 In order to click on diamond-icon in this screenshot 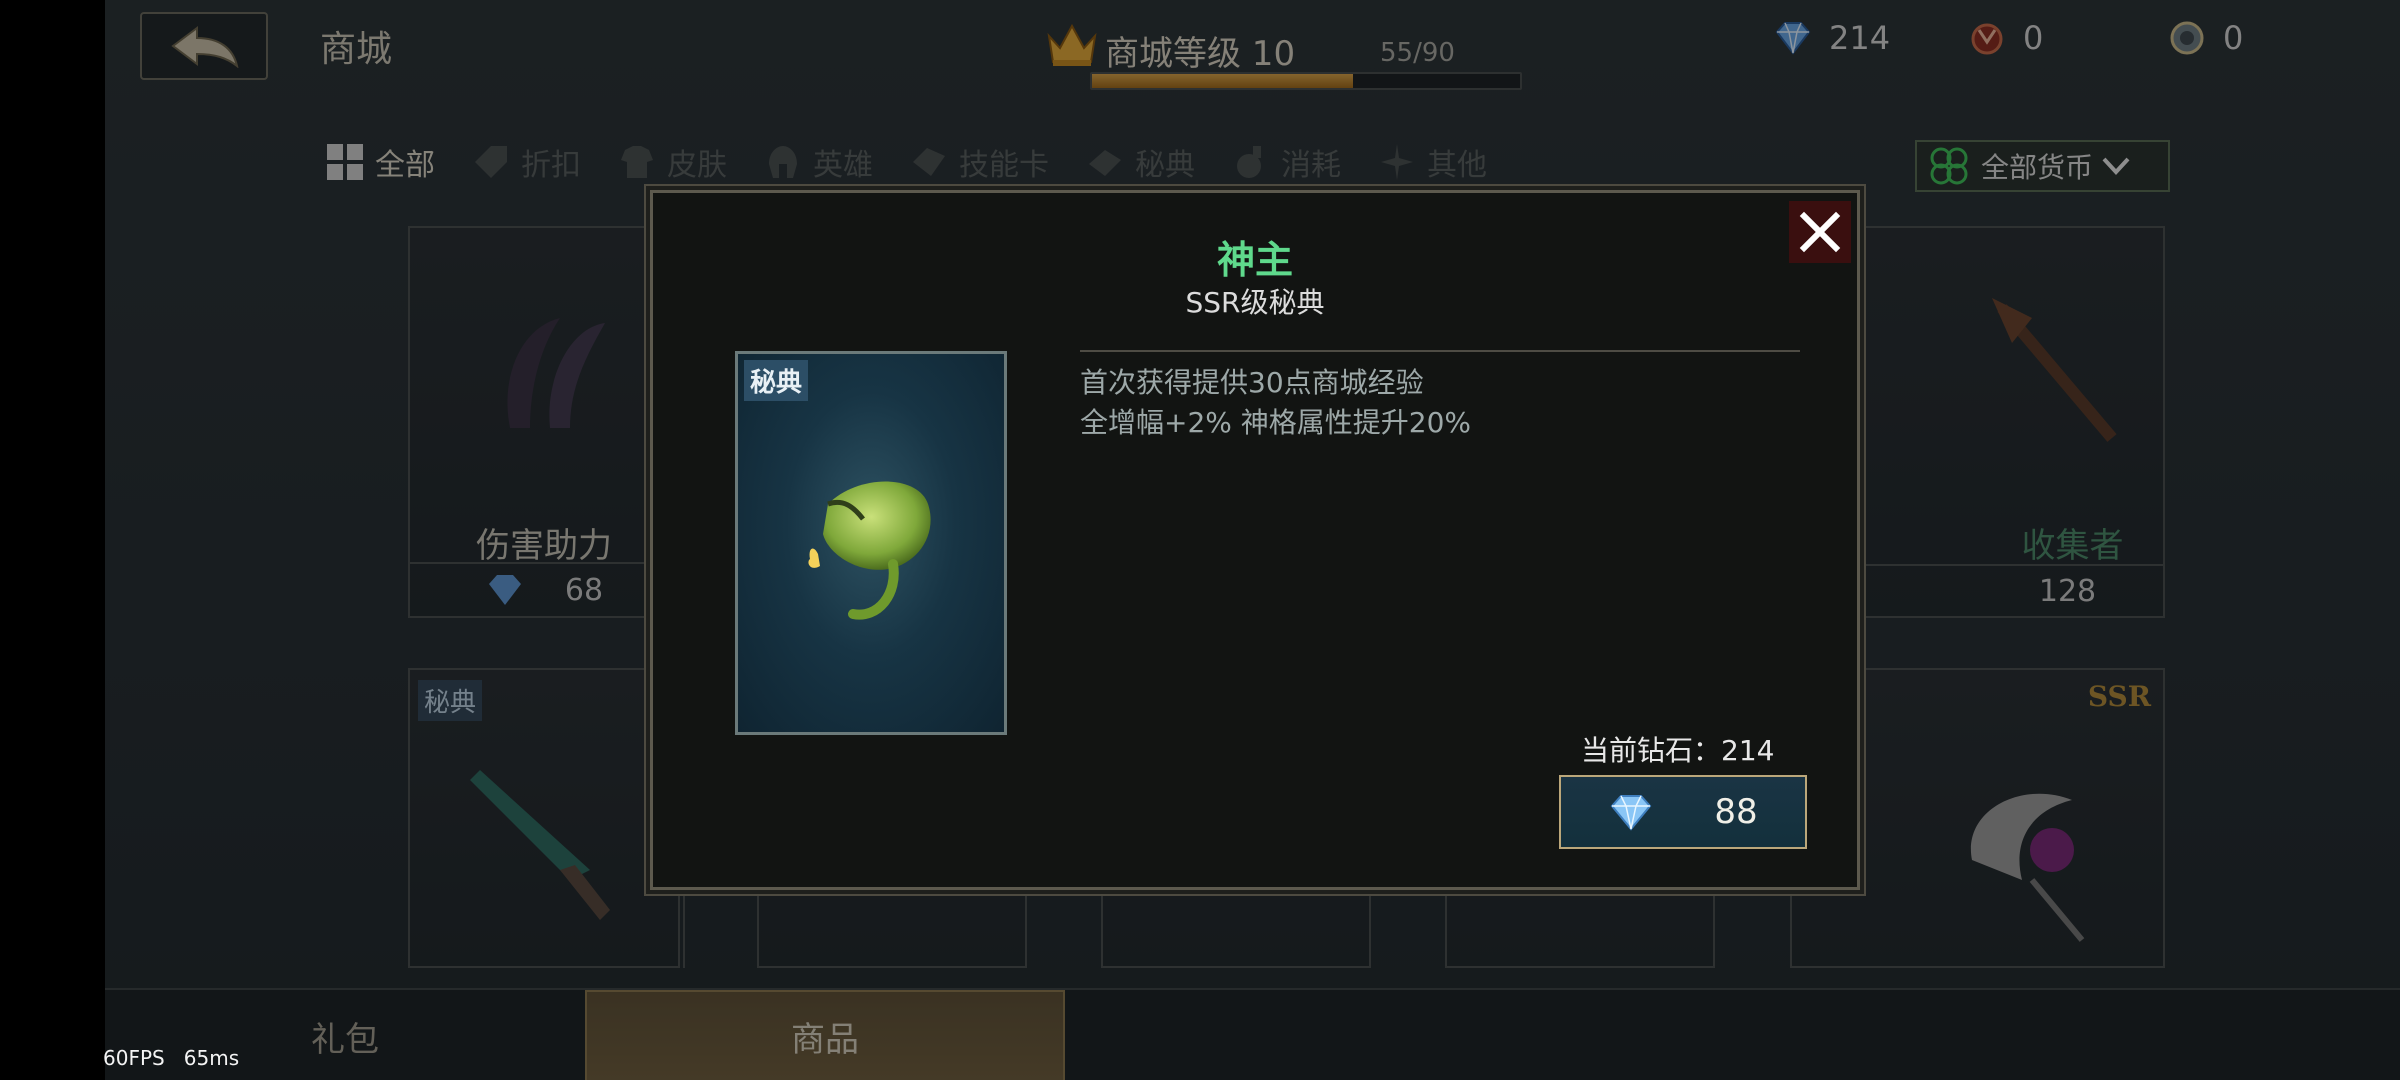, I will do `click(1631, 813)`.